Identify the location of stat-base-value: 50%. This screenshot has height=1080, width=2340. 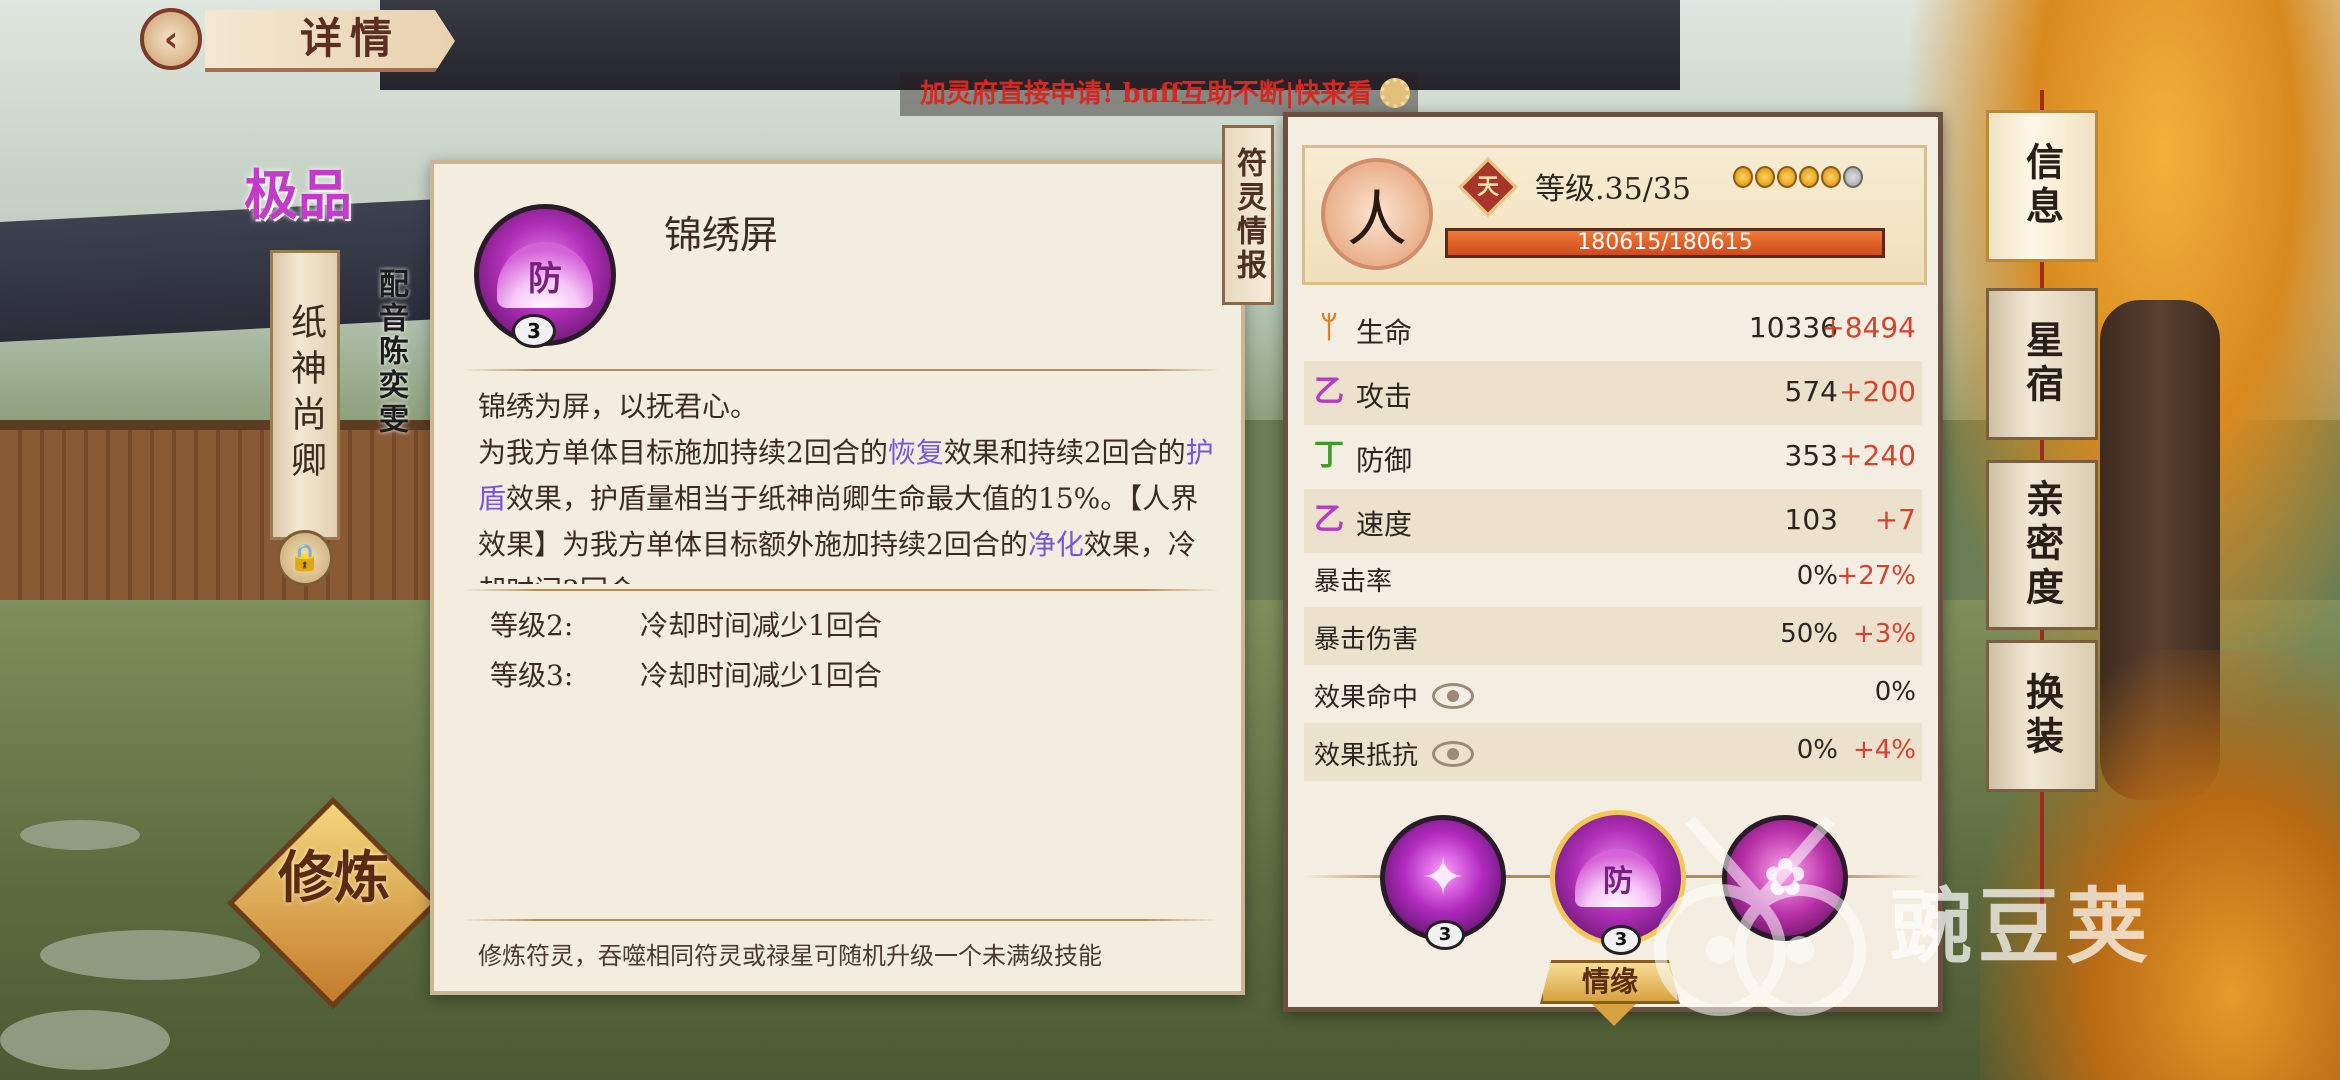
(1809, 634).